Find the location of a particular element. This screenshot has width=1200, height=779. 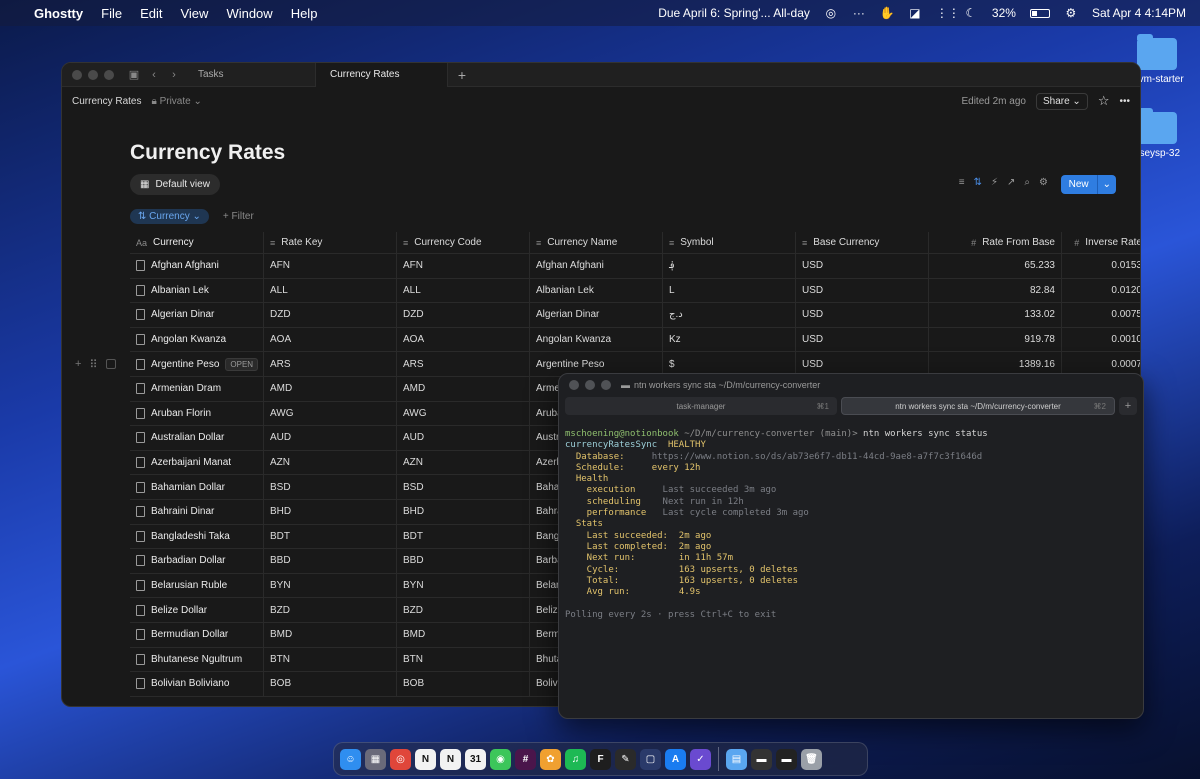

sidebar-toggle-icon: ▣ is located at coordinates (134, 74).